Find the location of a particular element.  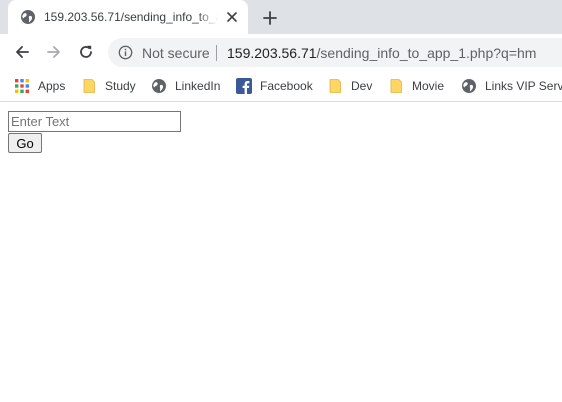

tab-close-button is located at coordinates (232, 17).